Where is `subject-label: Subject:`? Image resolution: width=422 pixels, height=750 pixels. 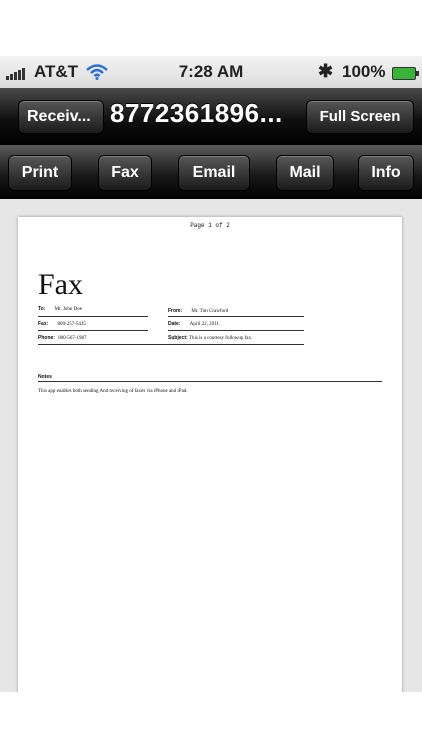
subject-label: Subject: is located at coordinates (178, 338).